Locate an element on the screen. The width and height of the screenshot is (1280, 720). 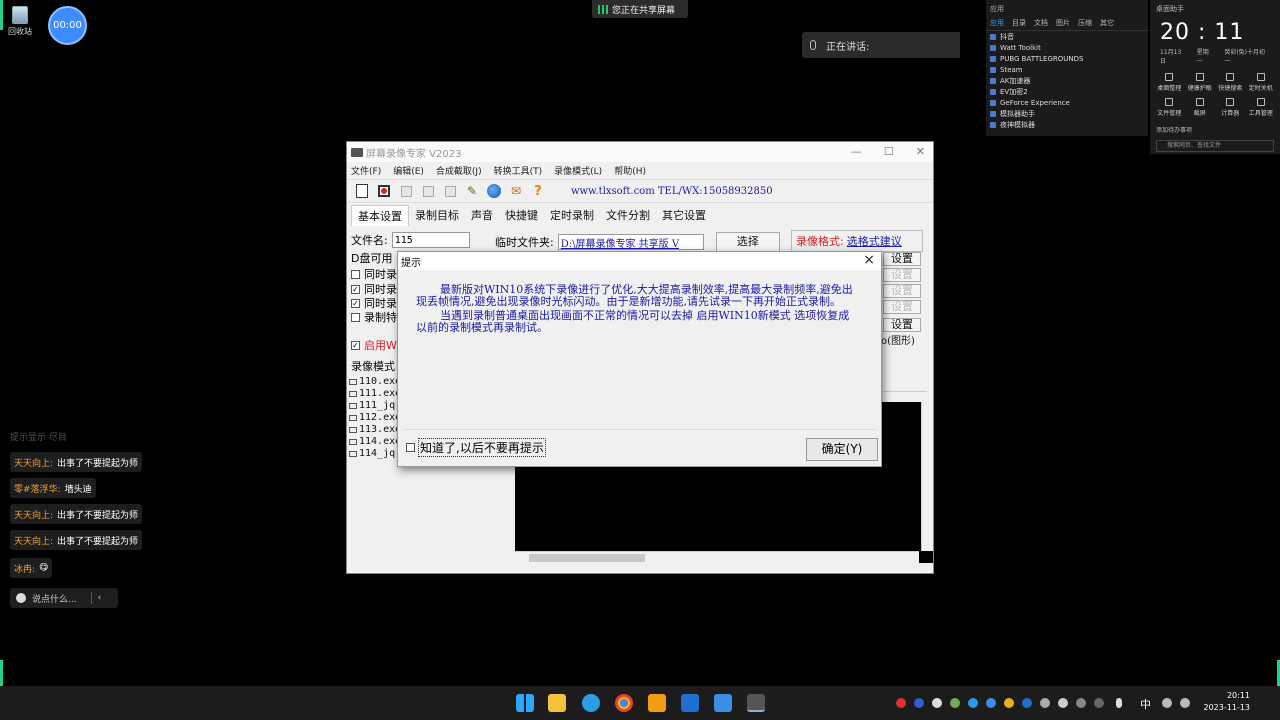
widget-search: 搜索网页、查找文件 is located at coordinates (1215, 146).